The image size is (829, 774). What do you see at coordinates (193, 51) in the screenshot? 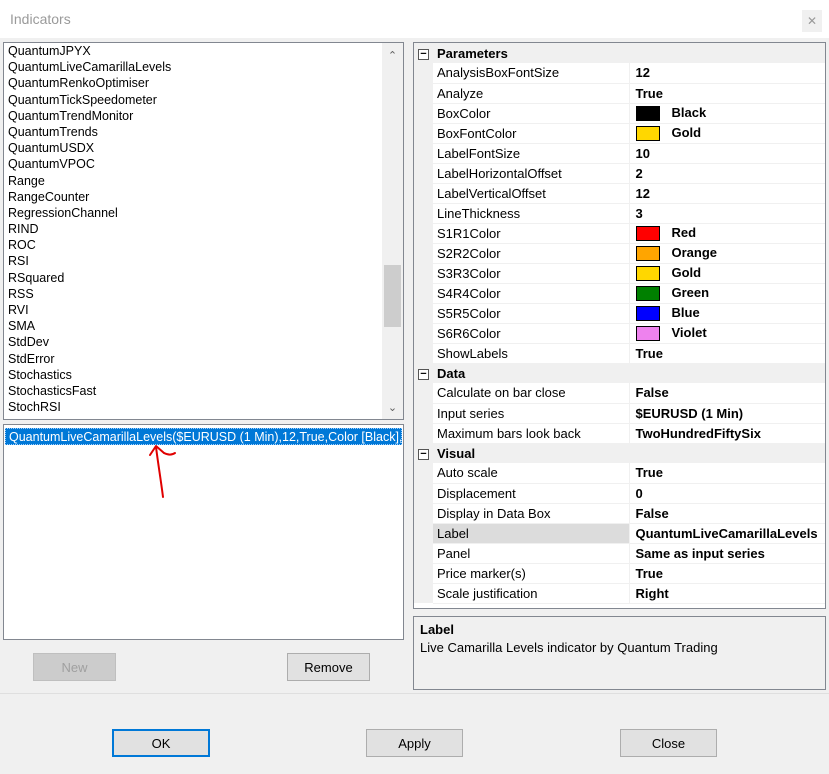
I see `indicator-list-item: QuantumJPYX` at bounding box center [193, 51].